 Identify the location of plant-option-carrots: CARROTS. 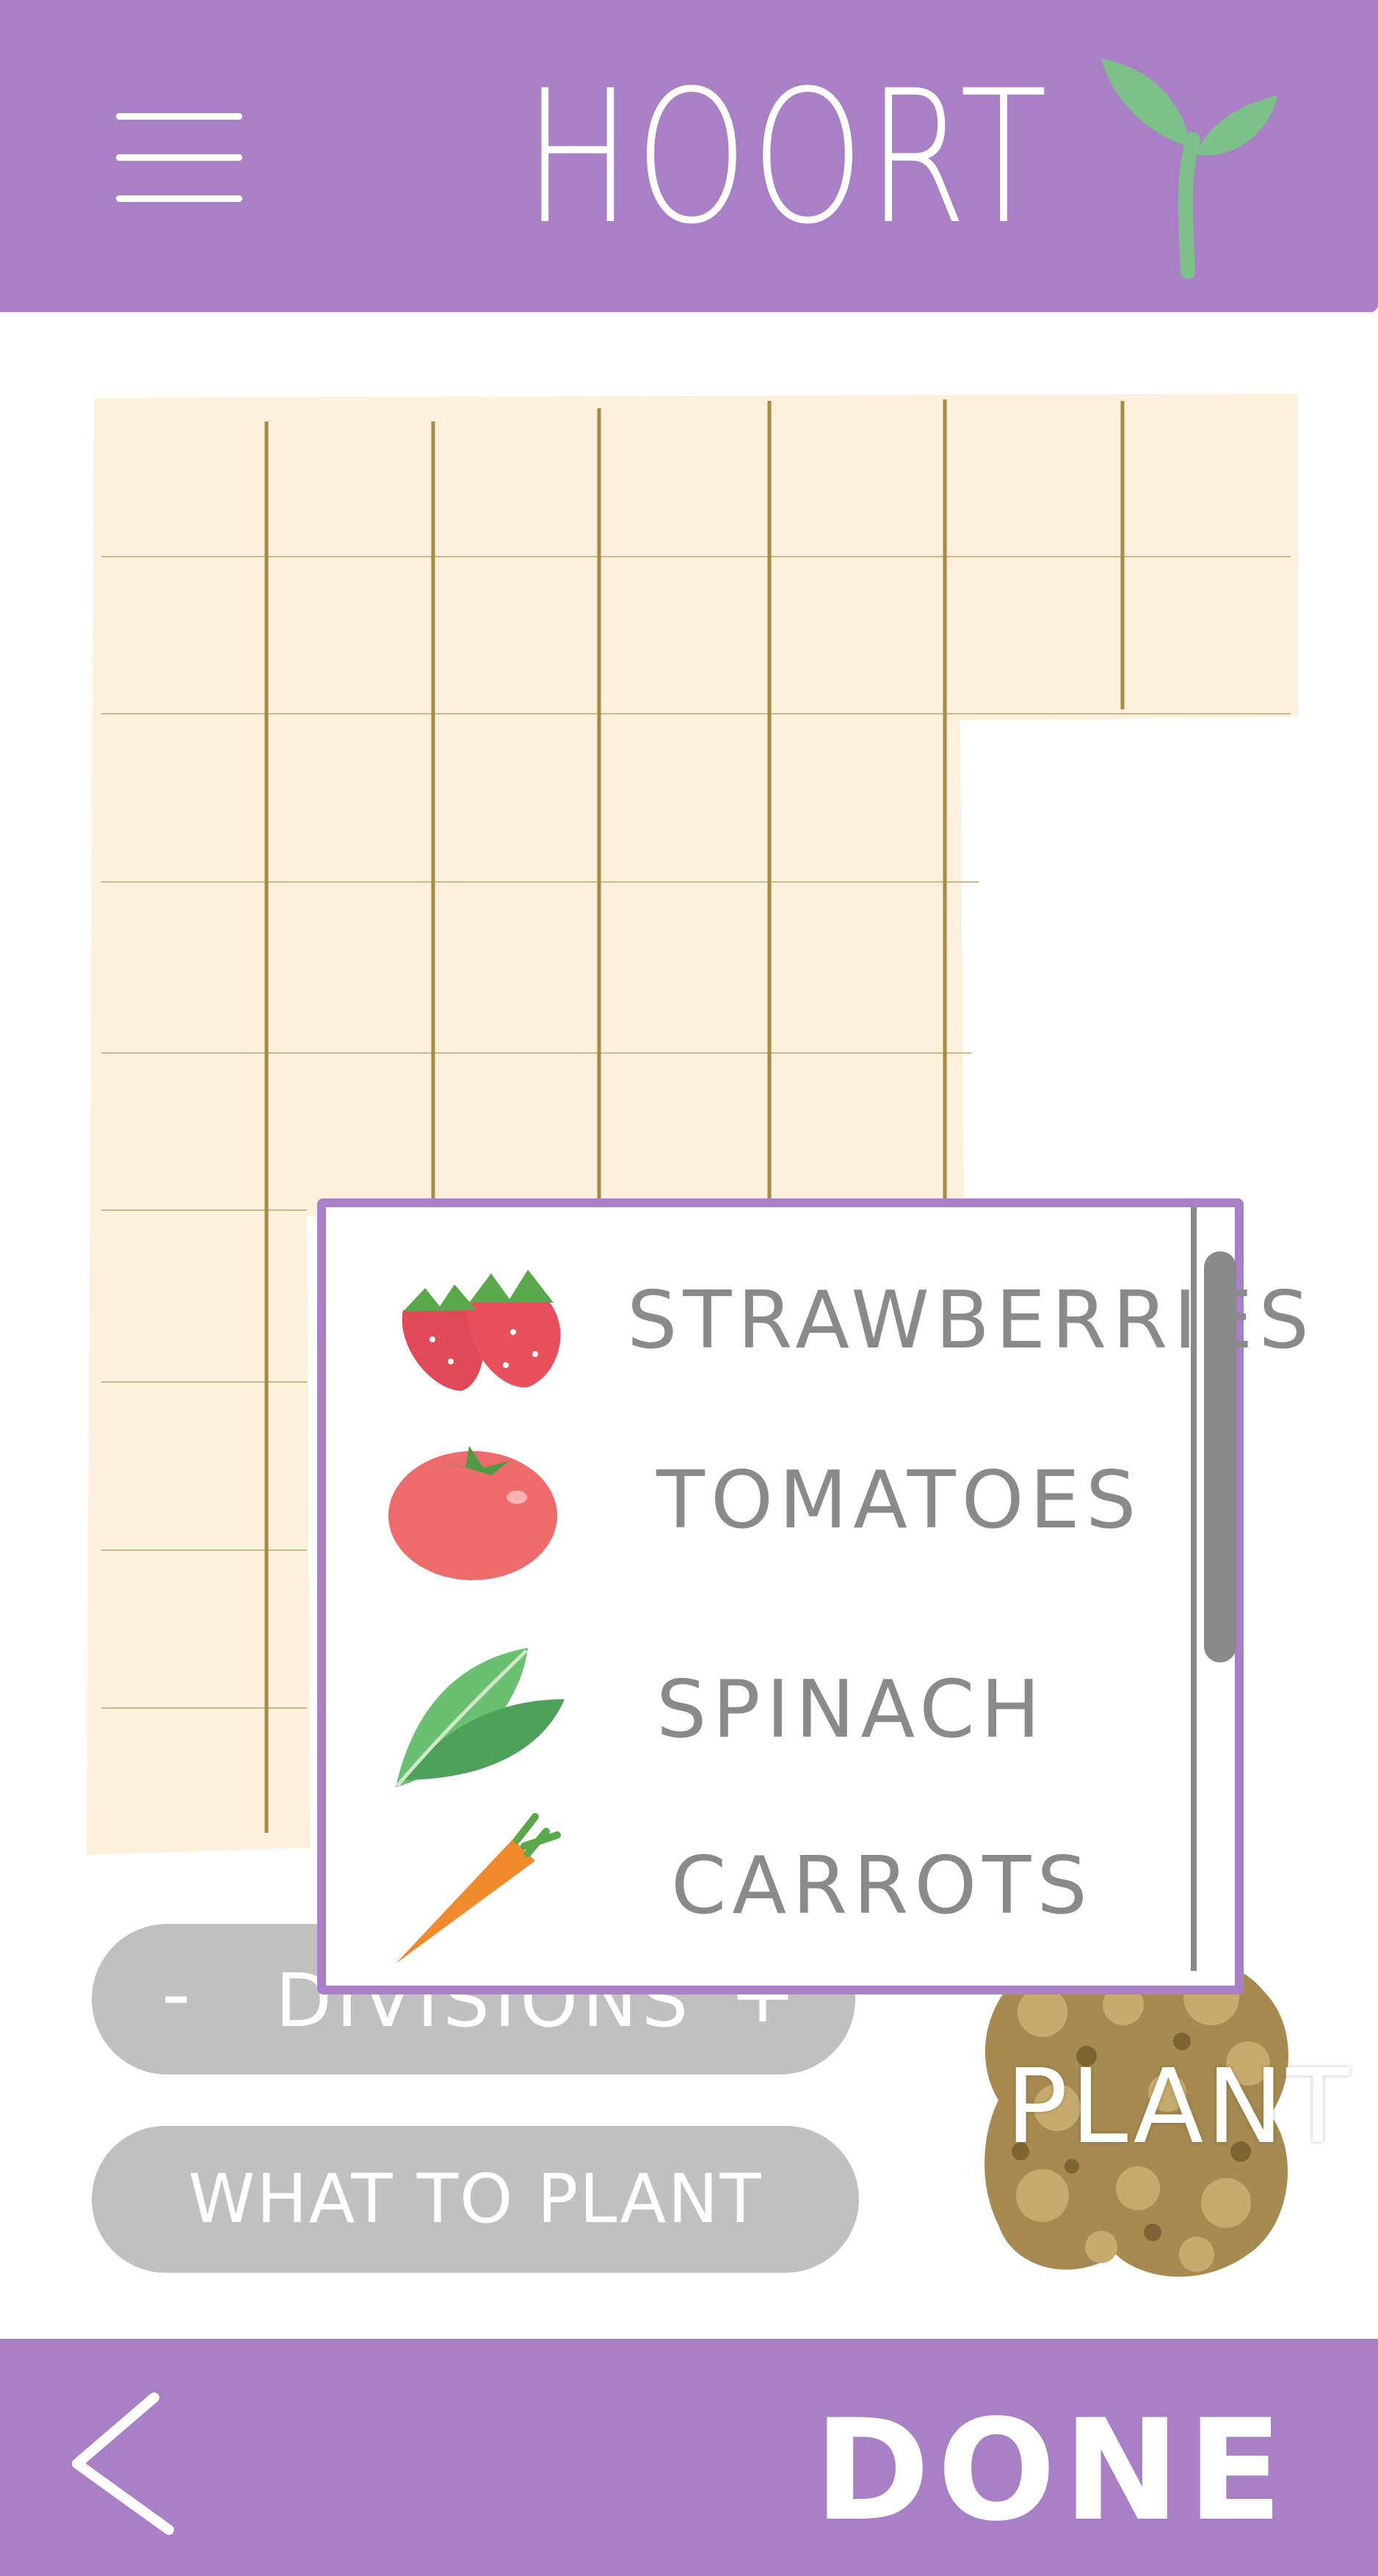
(744, 1886).